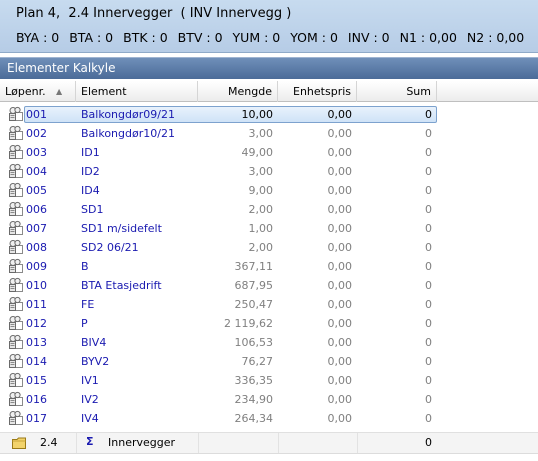 This screenshot has width=538, height=461. What do you see at coordinates (90, 399) in the screenshot?
I see `row-element: IV2` at bounding box center [90, 399].